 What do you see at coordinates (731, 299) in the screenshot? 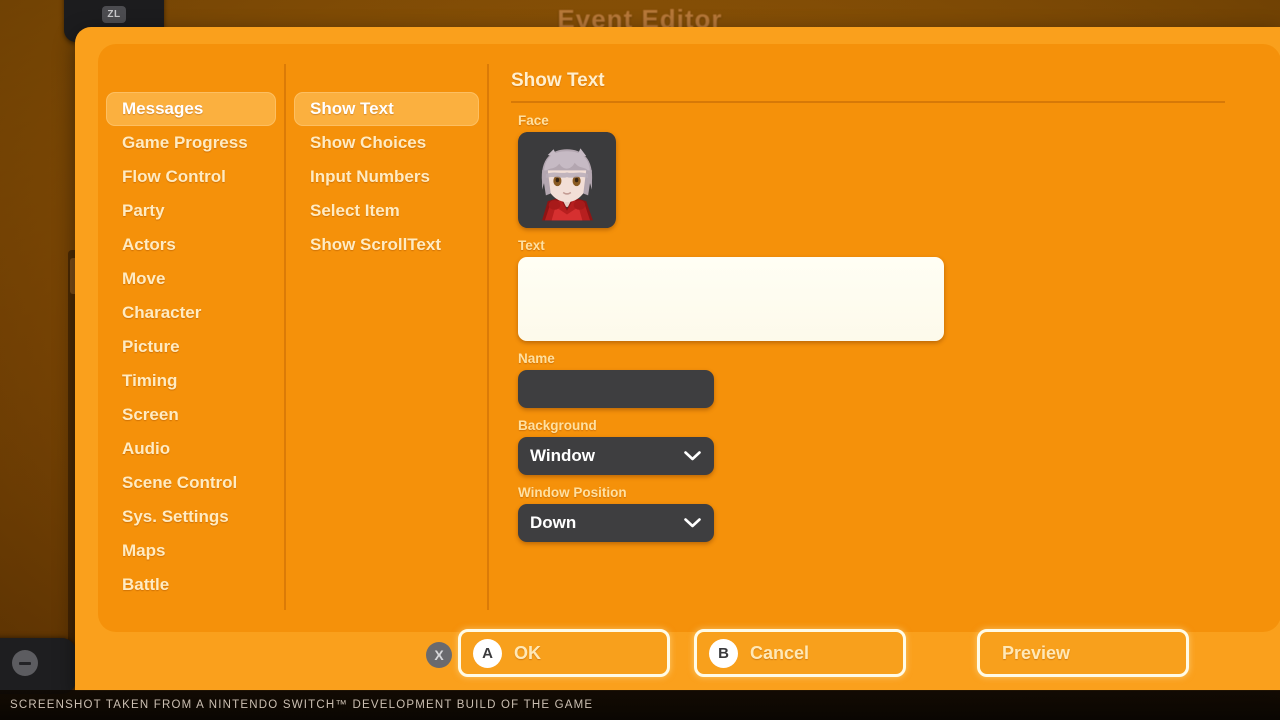
I see `text-input` at bounding box center [731, 299].